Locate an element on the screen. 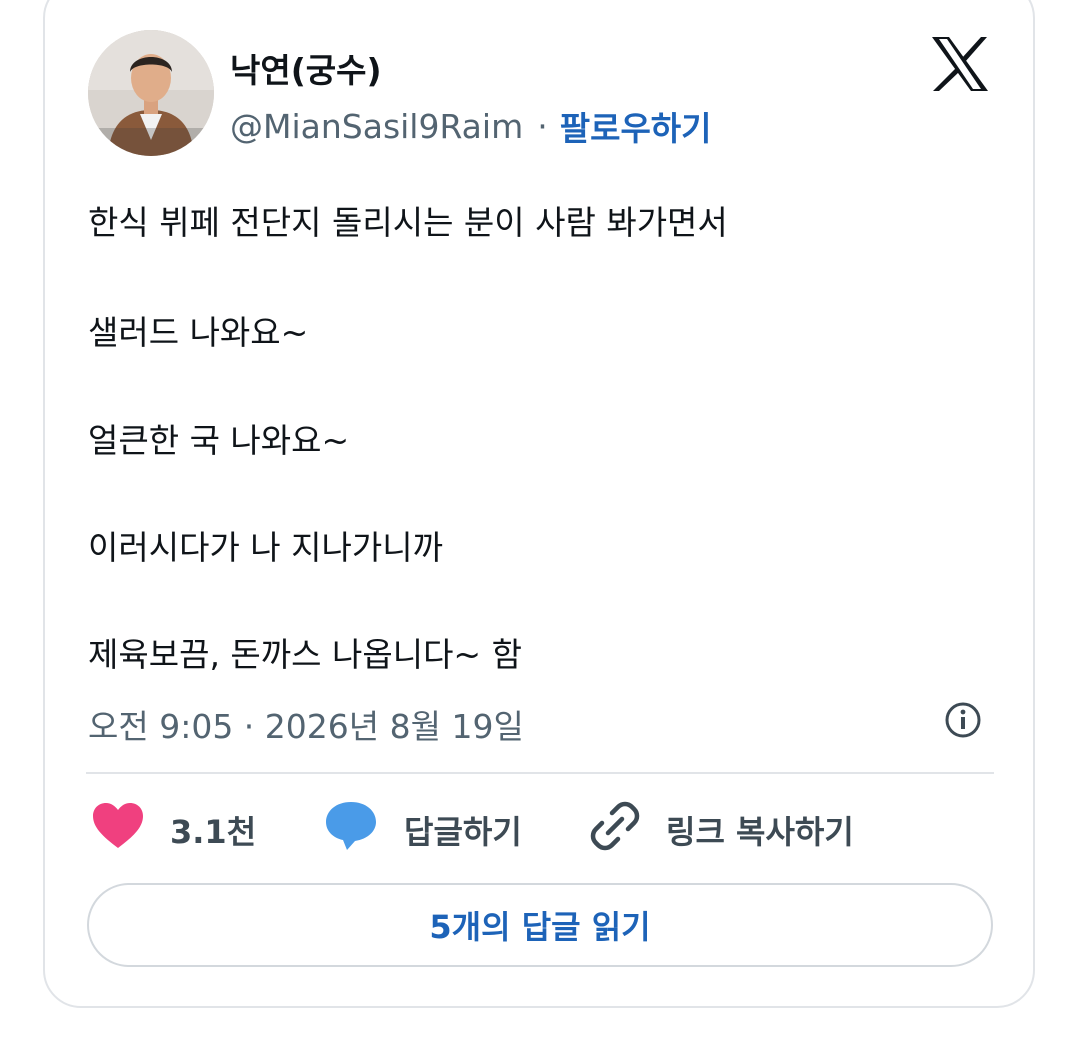 The width and height of the screenshot is (1080, 1045). author-handle-row: @MianSasil9Raim · 팔로우하기 is located at coordinates (471, 126).